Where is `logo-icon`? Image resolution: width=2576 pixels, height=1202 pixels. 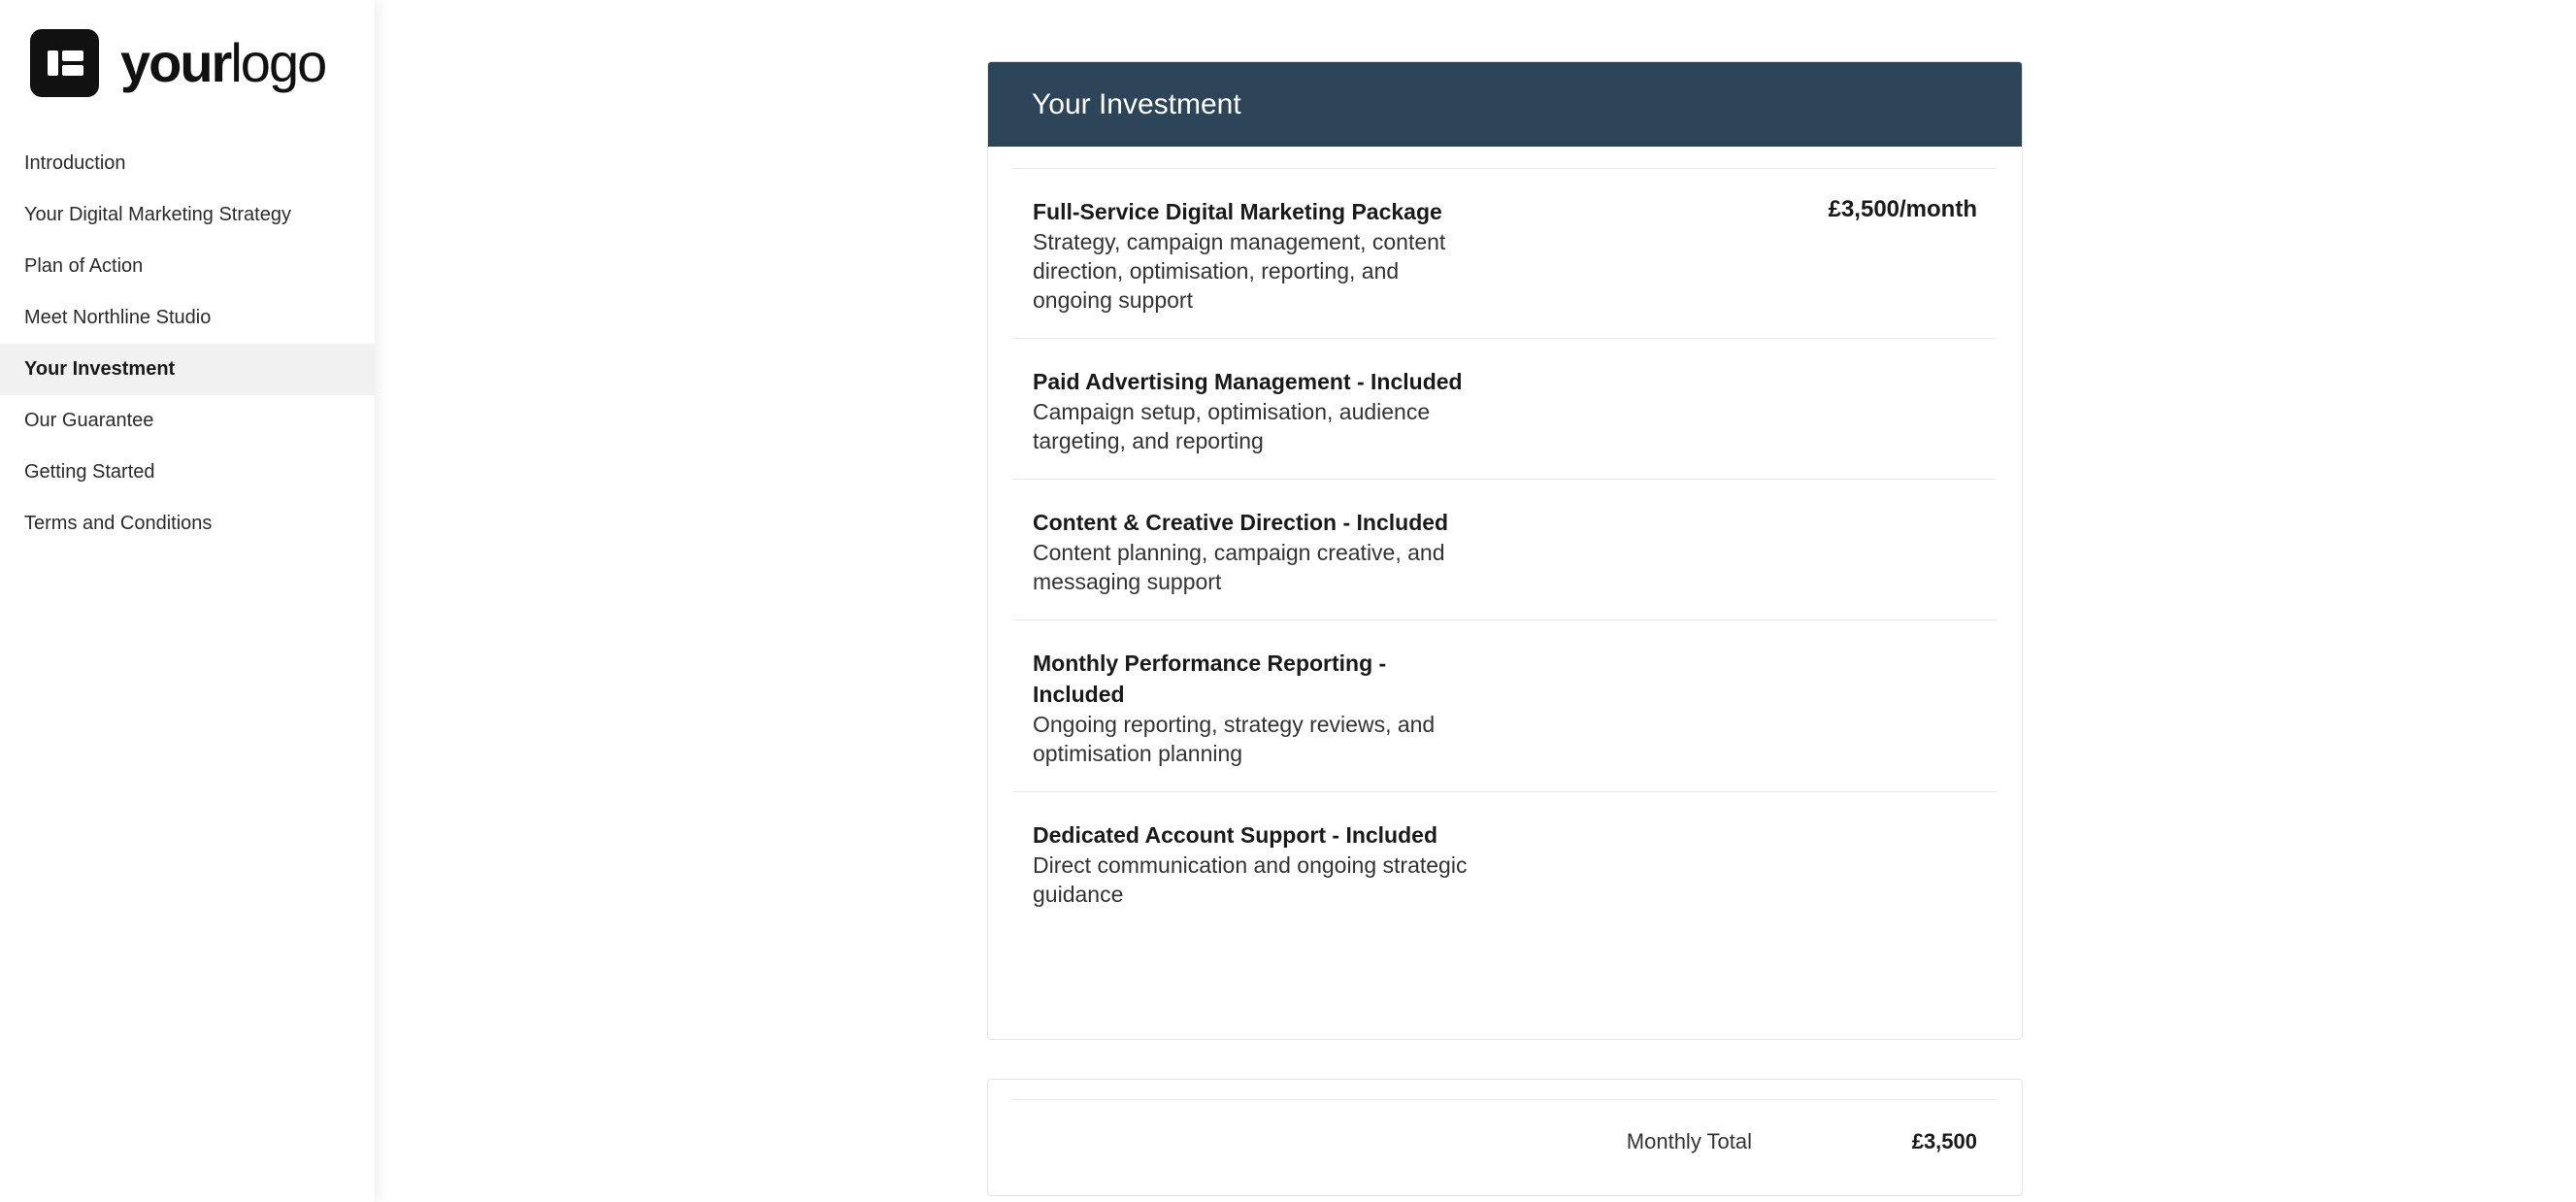 logo-icon is located at coordinates (64, 63).